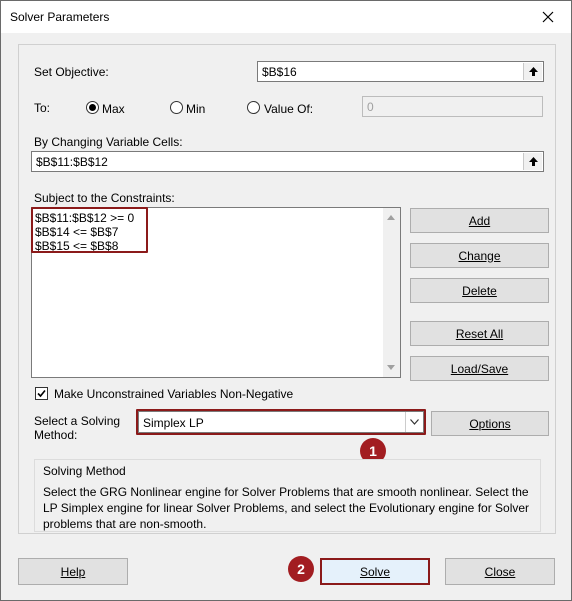 Image resolution: width=572 pixels, height=601 pixels. What do you see at coordinates (548, 17) in the screenshot?
I see `close-icon` at bounding box center [548, 17].